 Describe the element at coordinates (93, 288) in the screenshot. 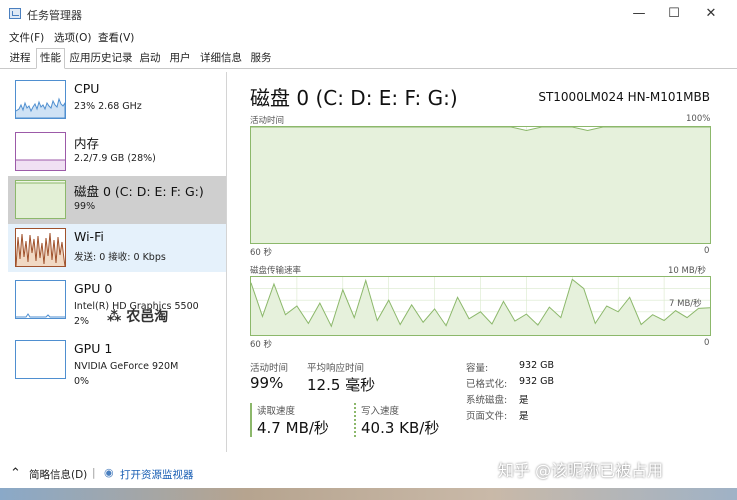

I see `sidebar-label: GPU 0` at that location.